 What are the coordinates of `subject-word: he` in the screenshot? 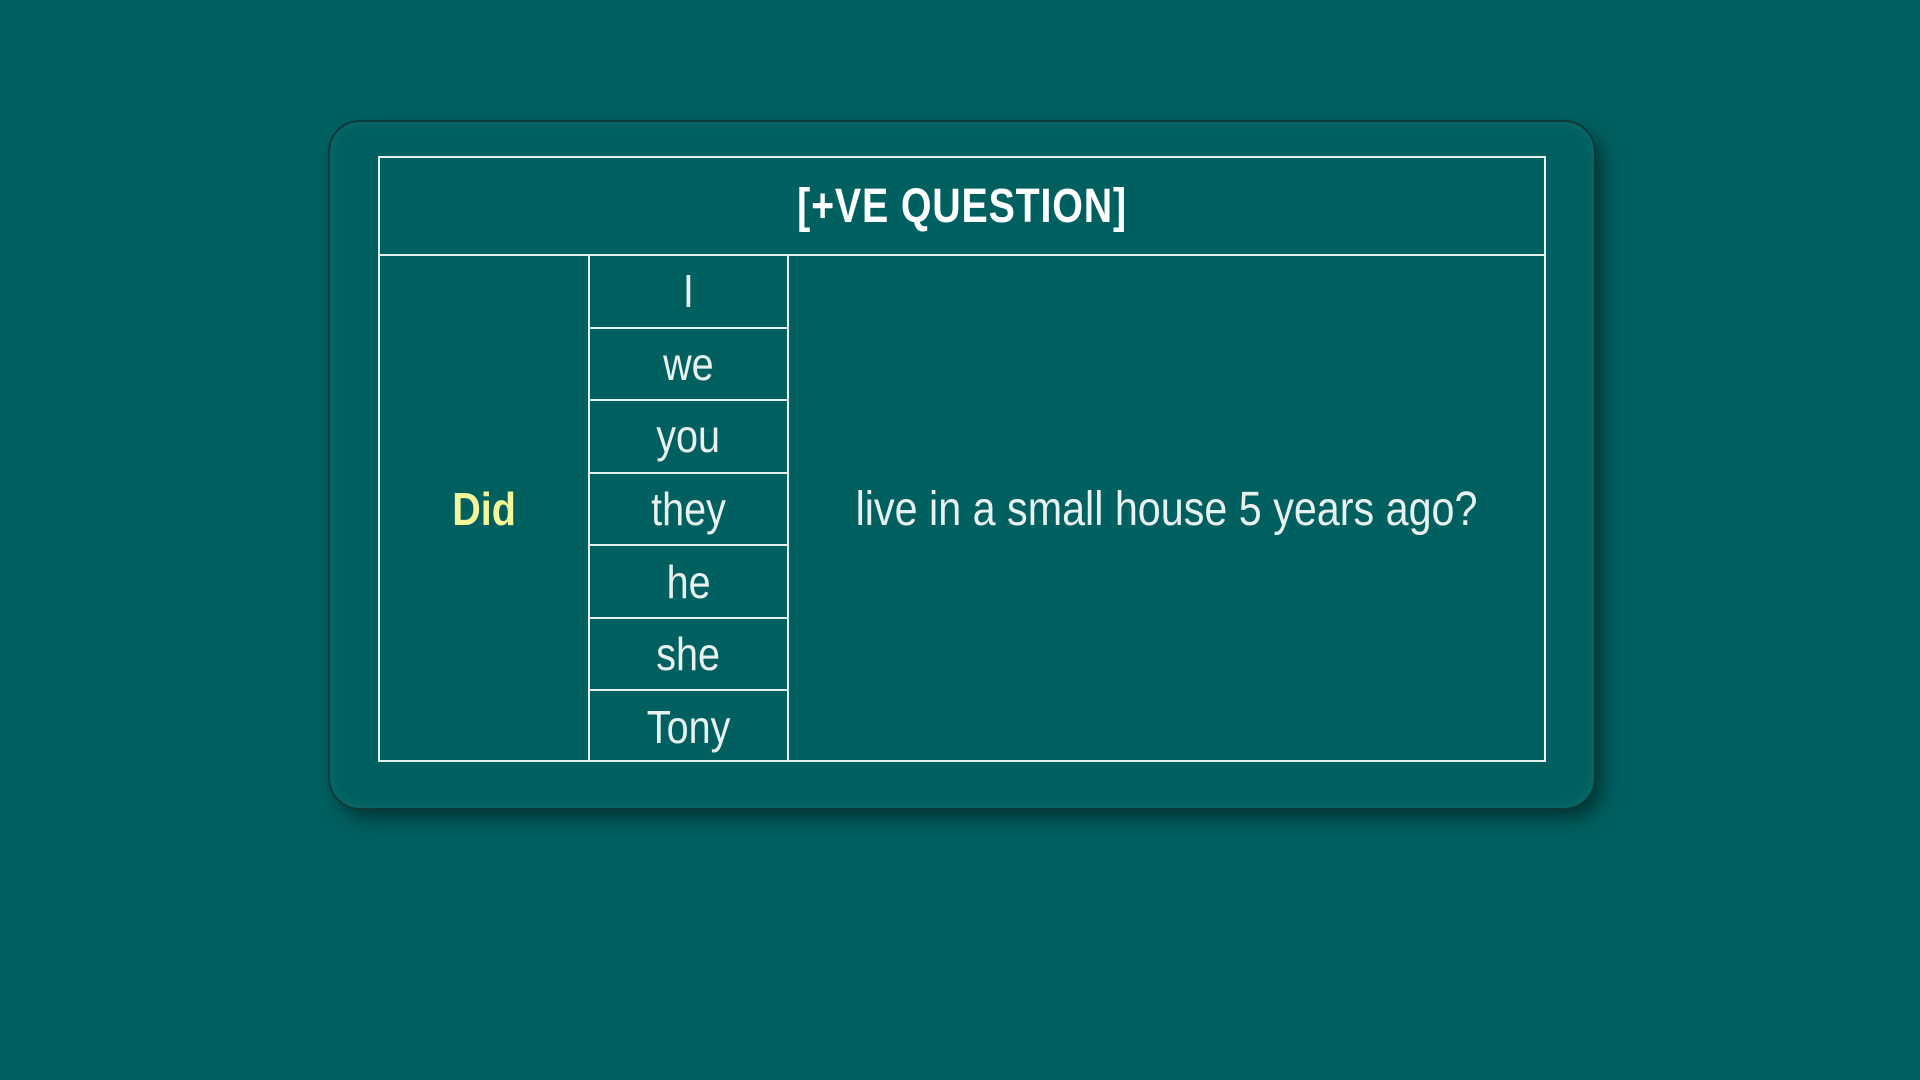 It's located at (688, 581).